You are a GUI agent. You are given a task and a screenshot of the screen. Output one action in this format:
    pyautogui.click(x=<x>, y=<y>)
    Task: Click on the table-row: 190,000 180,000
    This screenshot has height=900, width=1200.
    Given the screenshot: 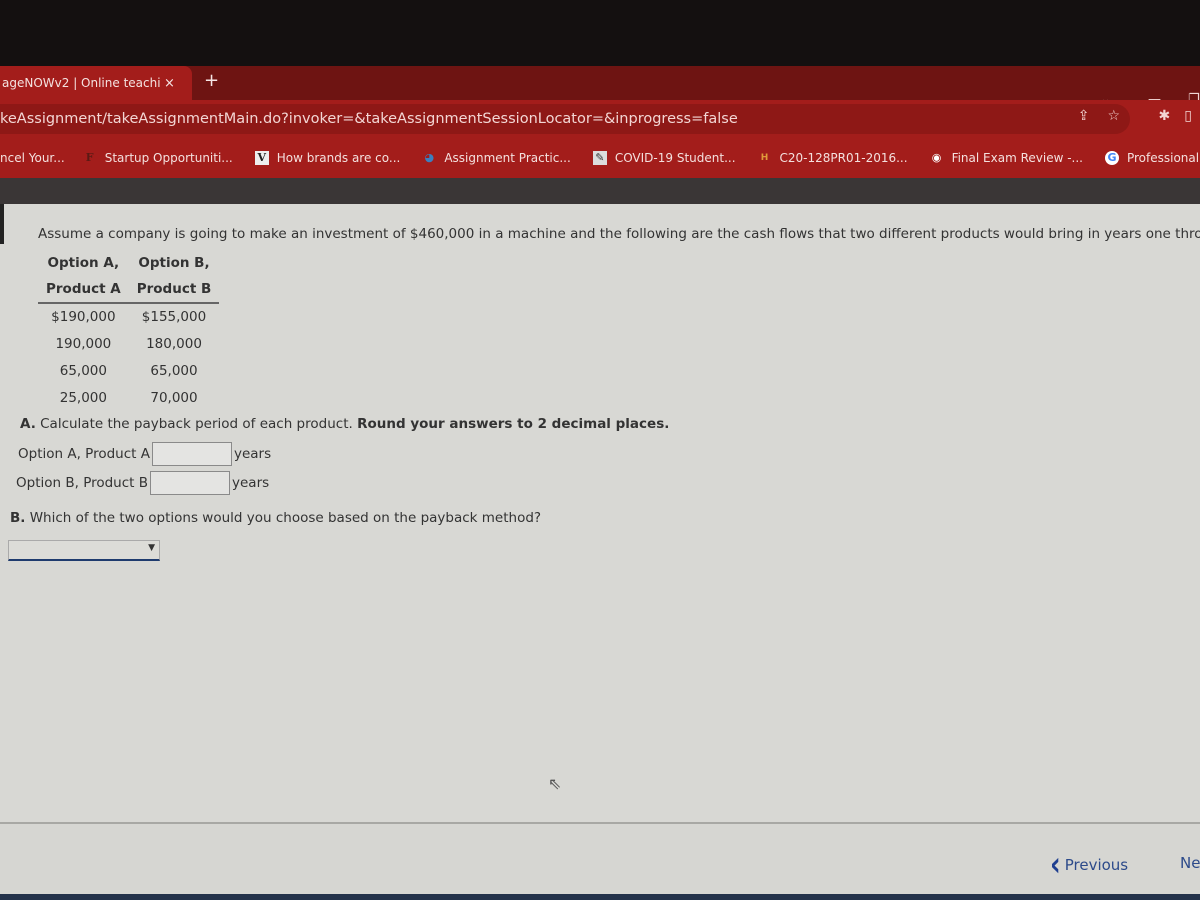 What is the action you would take?
    pyautogui.click(x=128, y=344)
    